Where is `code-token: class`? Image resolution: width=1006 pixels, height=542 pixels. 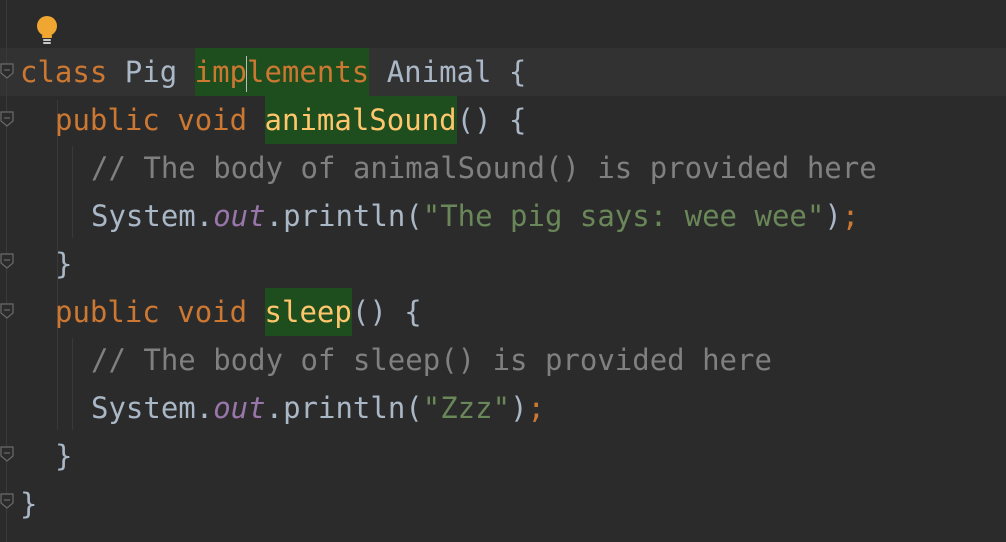 code-token: class is located at coordinates (64, 72).